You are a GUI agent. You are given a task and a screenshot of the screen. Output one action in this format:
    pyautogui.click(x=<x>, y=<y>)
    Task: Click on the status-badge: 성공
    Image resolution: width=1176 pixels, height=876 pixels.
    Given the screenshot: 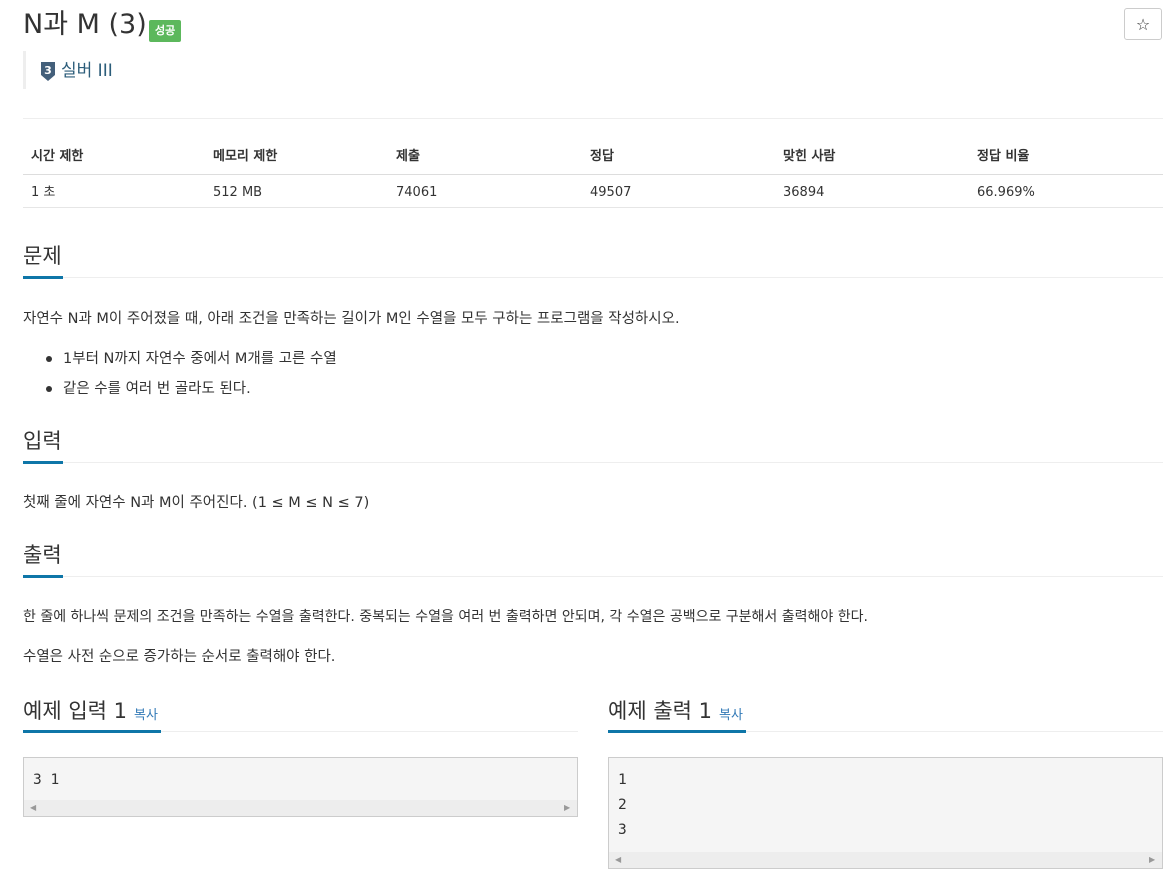 What is the action you would take?
    pyautogui.click(x=165, y=31)
    